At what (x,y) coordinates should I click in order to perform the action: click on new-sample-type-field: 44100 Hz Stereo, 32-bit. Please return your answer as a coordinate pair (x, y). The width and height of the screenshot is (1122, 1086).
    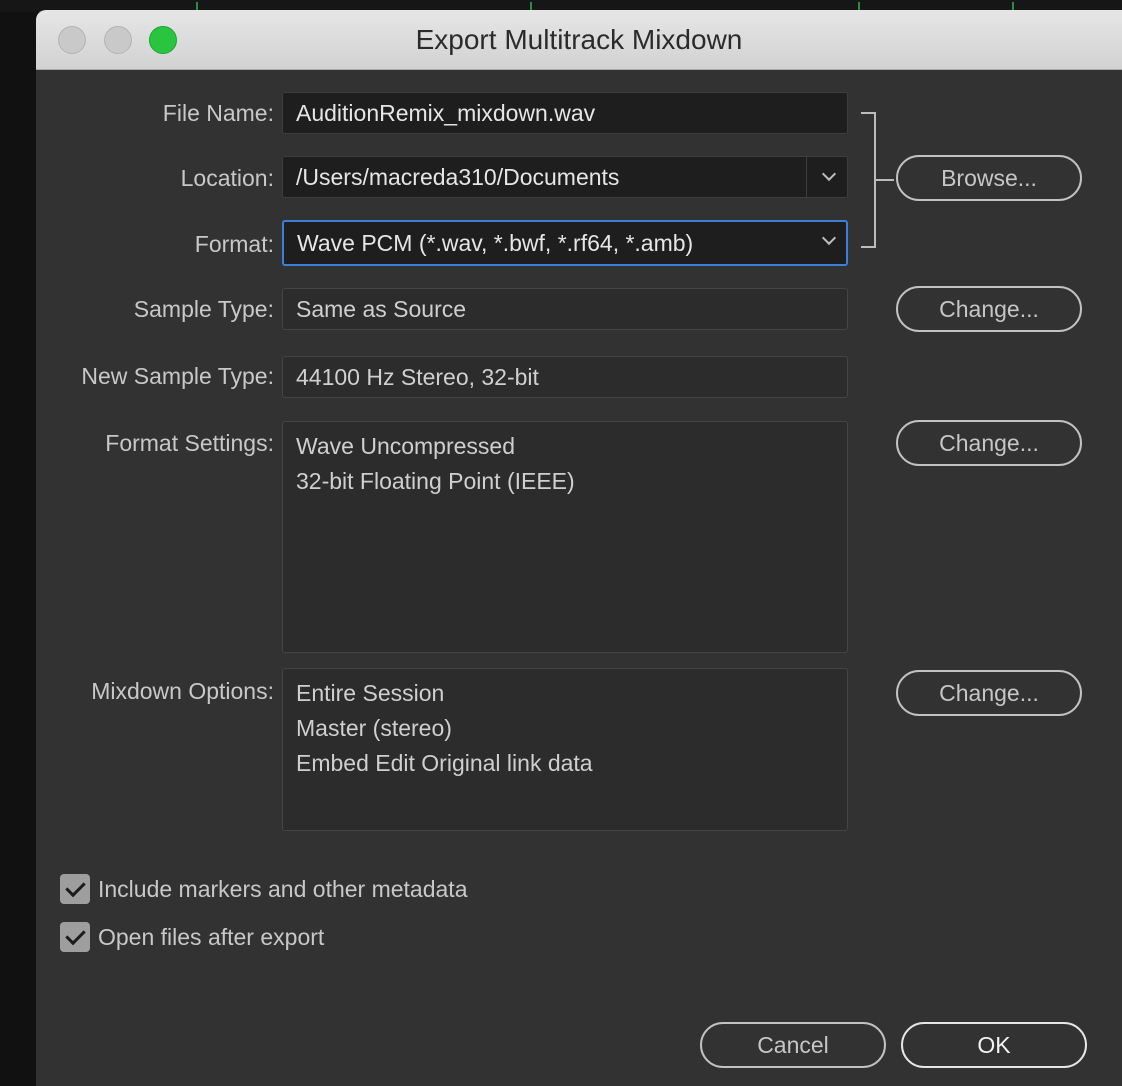
    Looking at the image, I should click on (565, 377).